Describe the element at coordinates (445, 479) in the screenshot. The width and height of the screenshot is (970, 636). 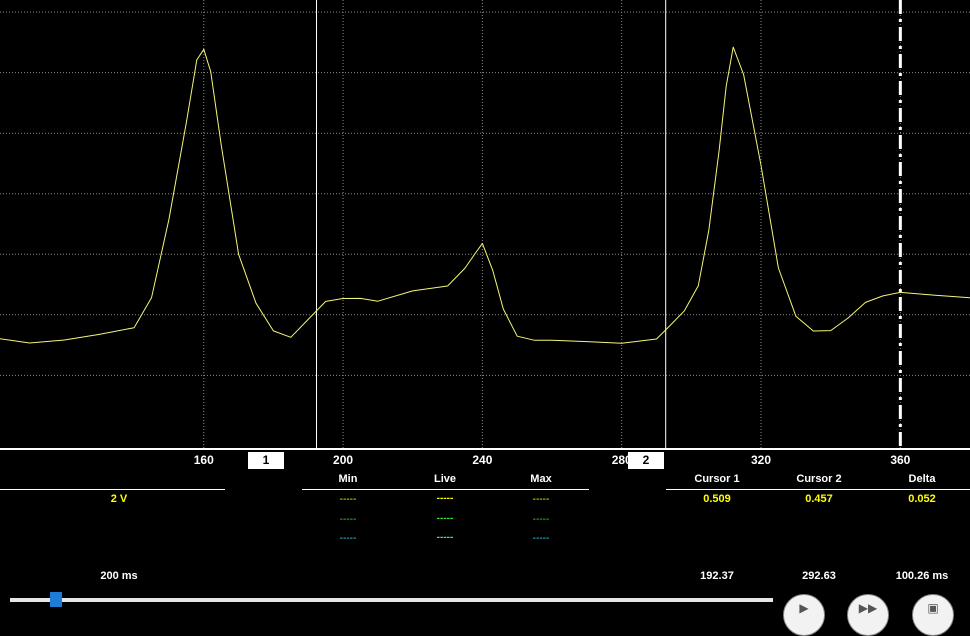
I see `live-column-header: Live` at that location.